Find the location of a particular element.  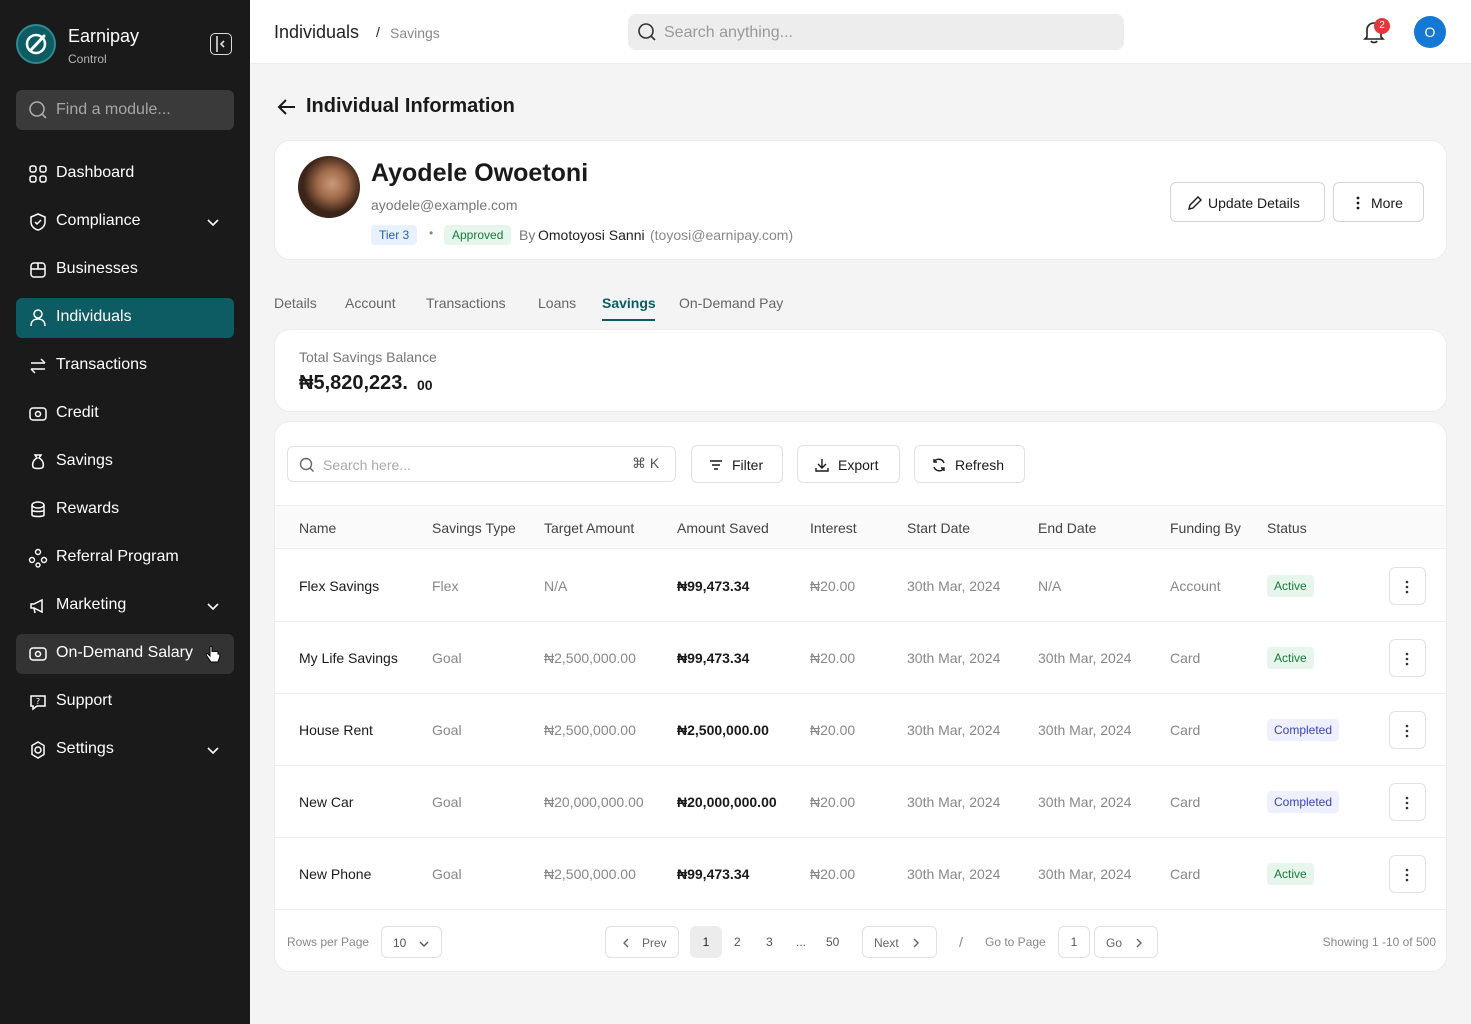

column-header: Amount Saved is located at coordinates (723, 528).